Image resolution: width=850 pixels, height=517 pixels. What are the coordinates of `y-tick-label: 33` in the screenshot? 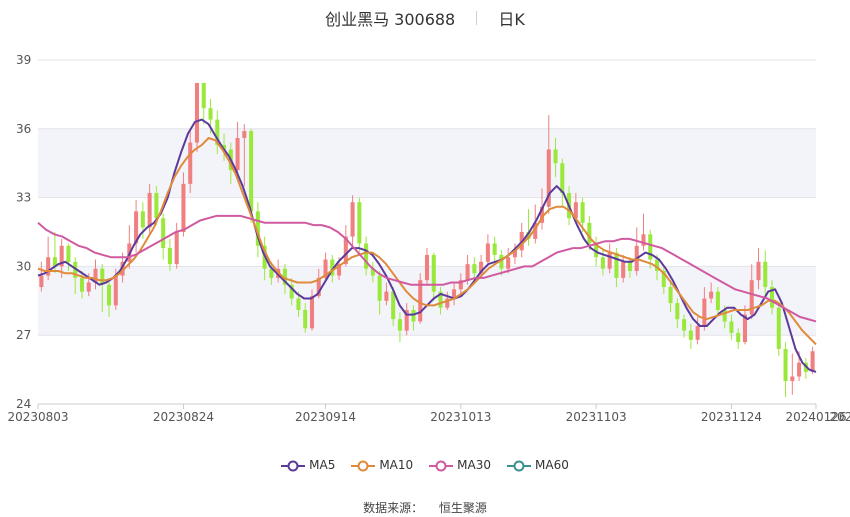 It's located at (23, 198).